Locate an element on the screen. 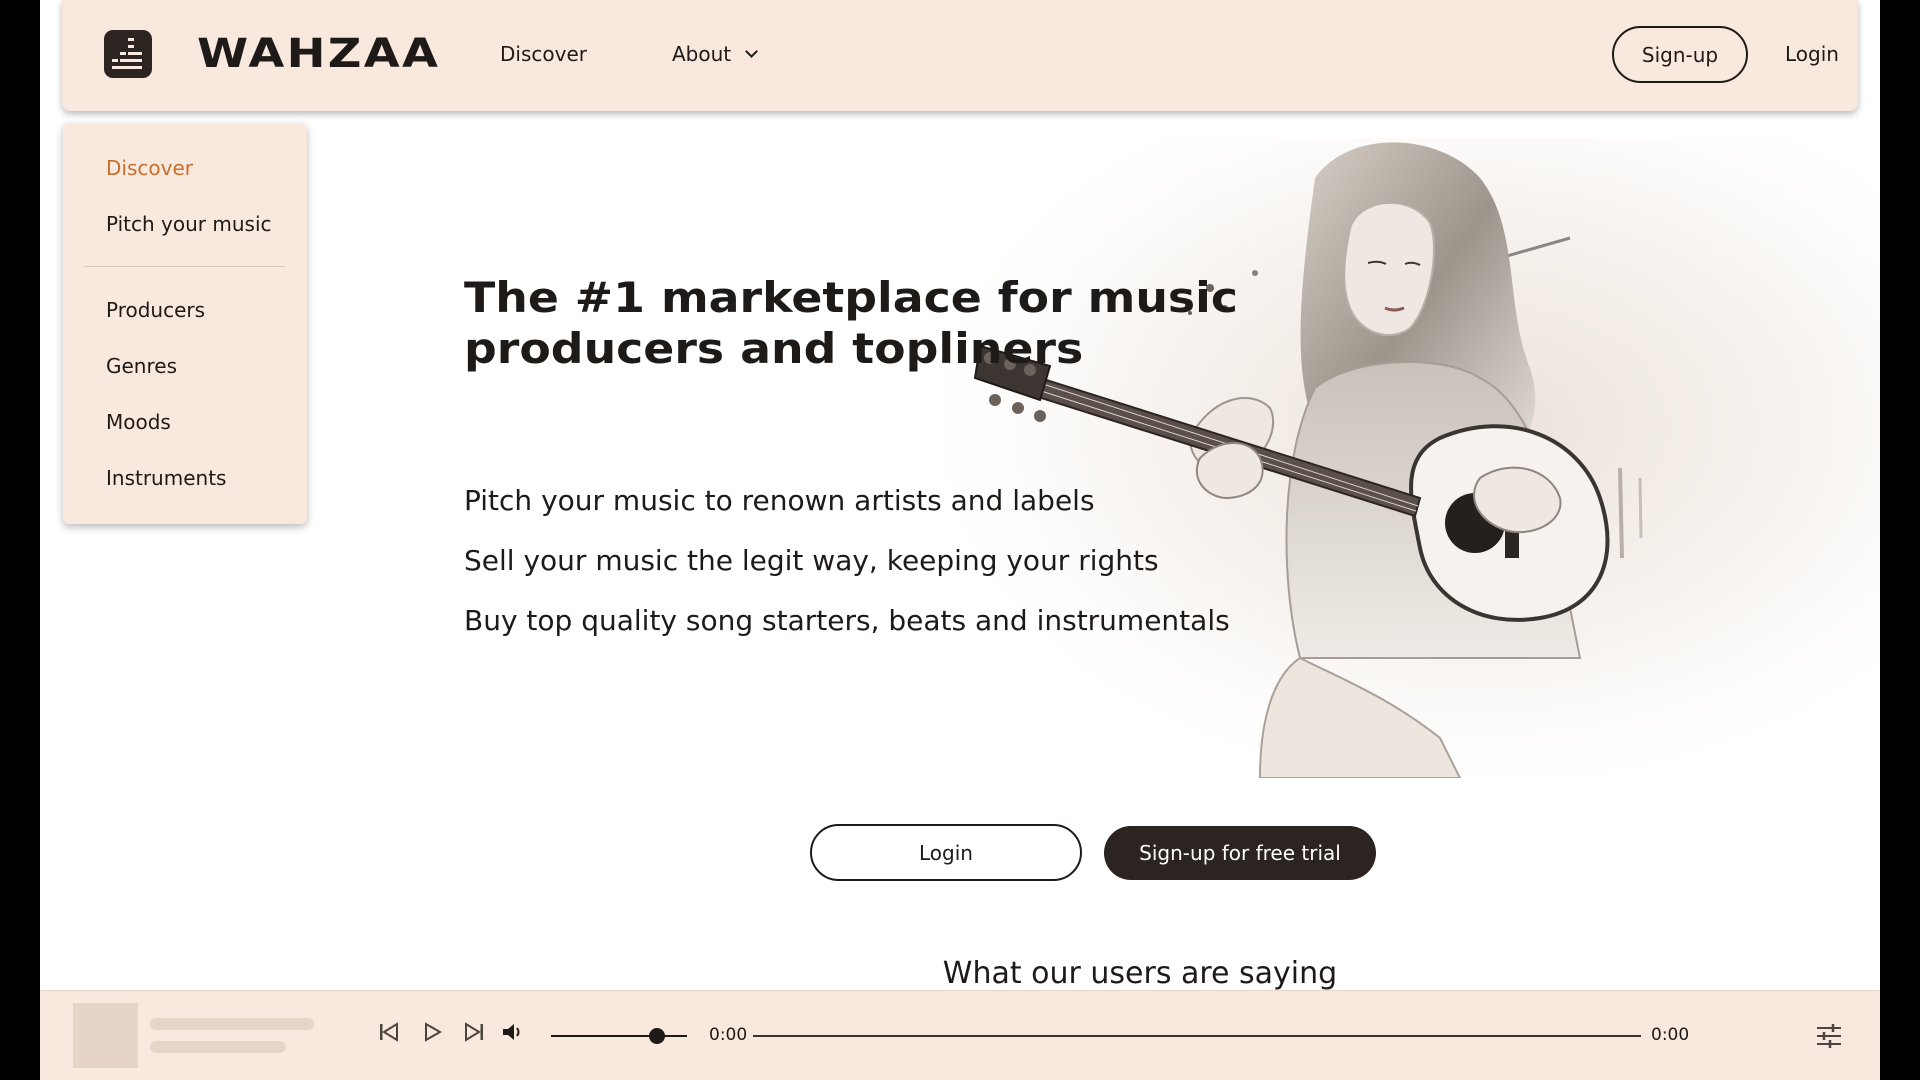 The image size is (1920, 1080). menu-item-discover: Discover is located at coordinates (149, 168).